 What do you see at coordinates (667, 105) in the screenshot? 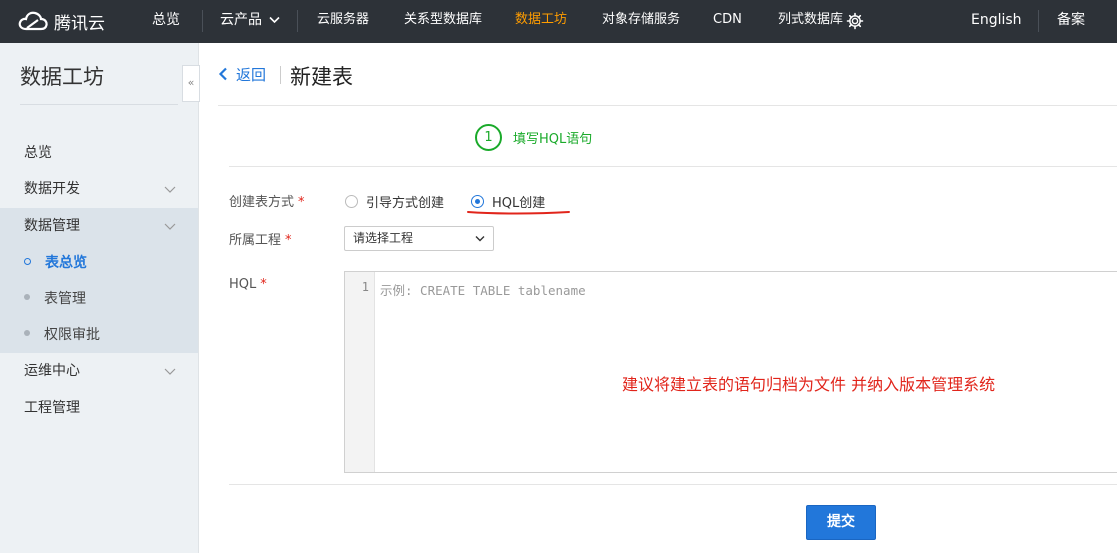
I see `header-rule` at bounding box center [667, 105].